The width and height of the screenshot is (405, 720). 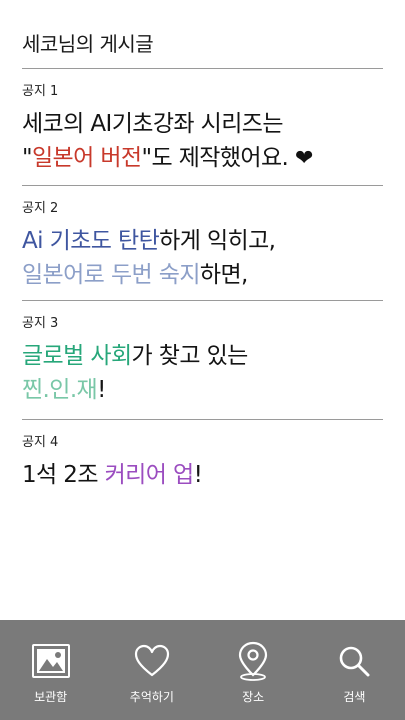 What do you see at coordinates (207, 475) in the screenshot?
I see `notice-text-line: 1석 2조 커리어 업!` at bounding box center [207, 475].